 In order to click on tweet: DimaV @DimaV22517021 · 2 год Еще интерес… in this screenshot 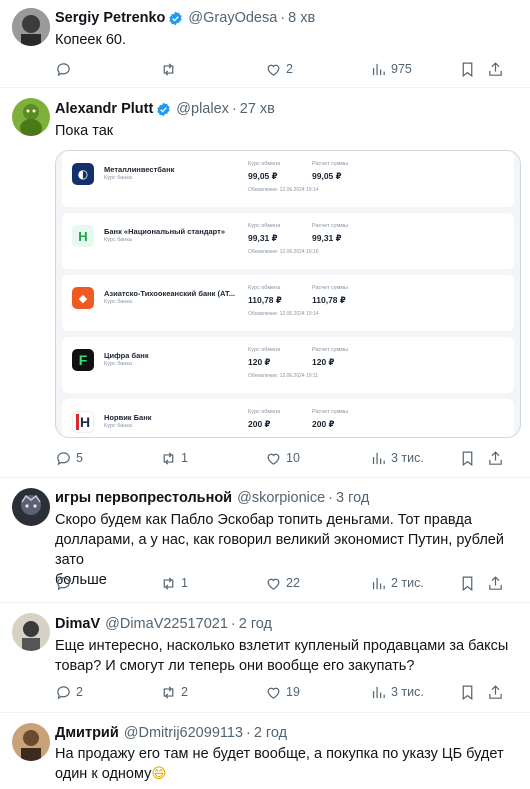, I will do `click(265, 658)`.